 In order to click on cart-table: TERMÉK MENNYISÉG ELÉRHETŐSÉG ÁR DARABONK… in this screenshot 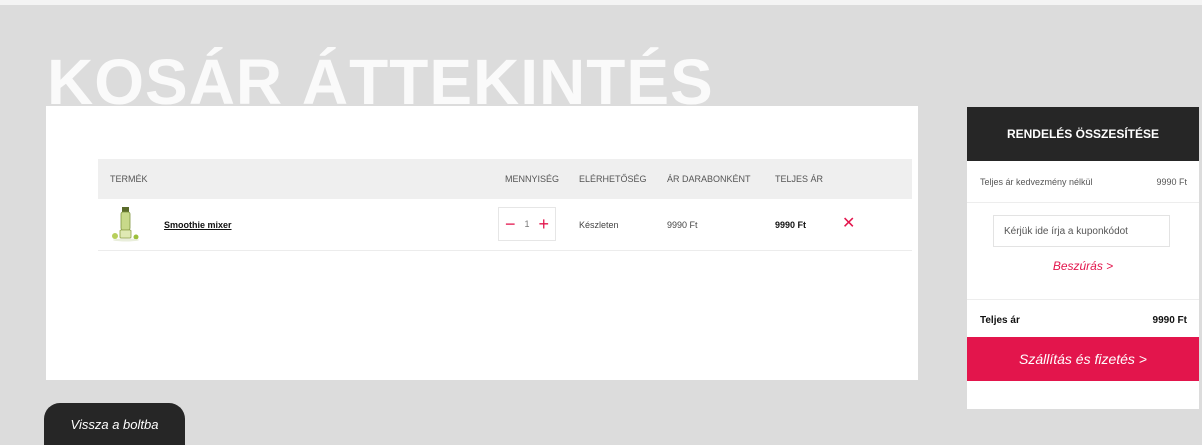, I will do `click(505, 205)`.